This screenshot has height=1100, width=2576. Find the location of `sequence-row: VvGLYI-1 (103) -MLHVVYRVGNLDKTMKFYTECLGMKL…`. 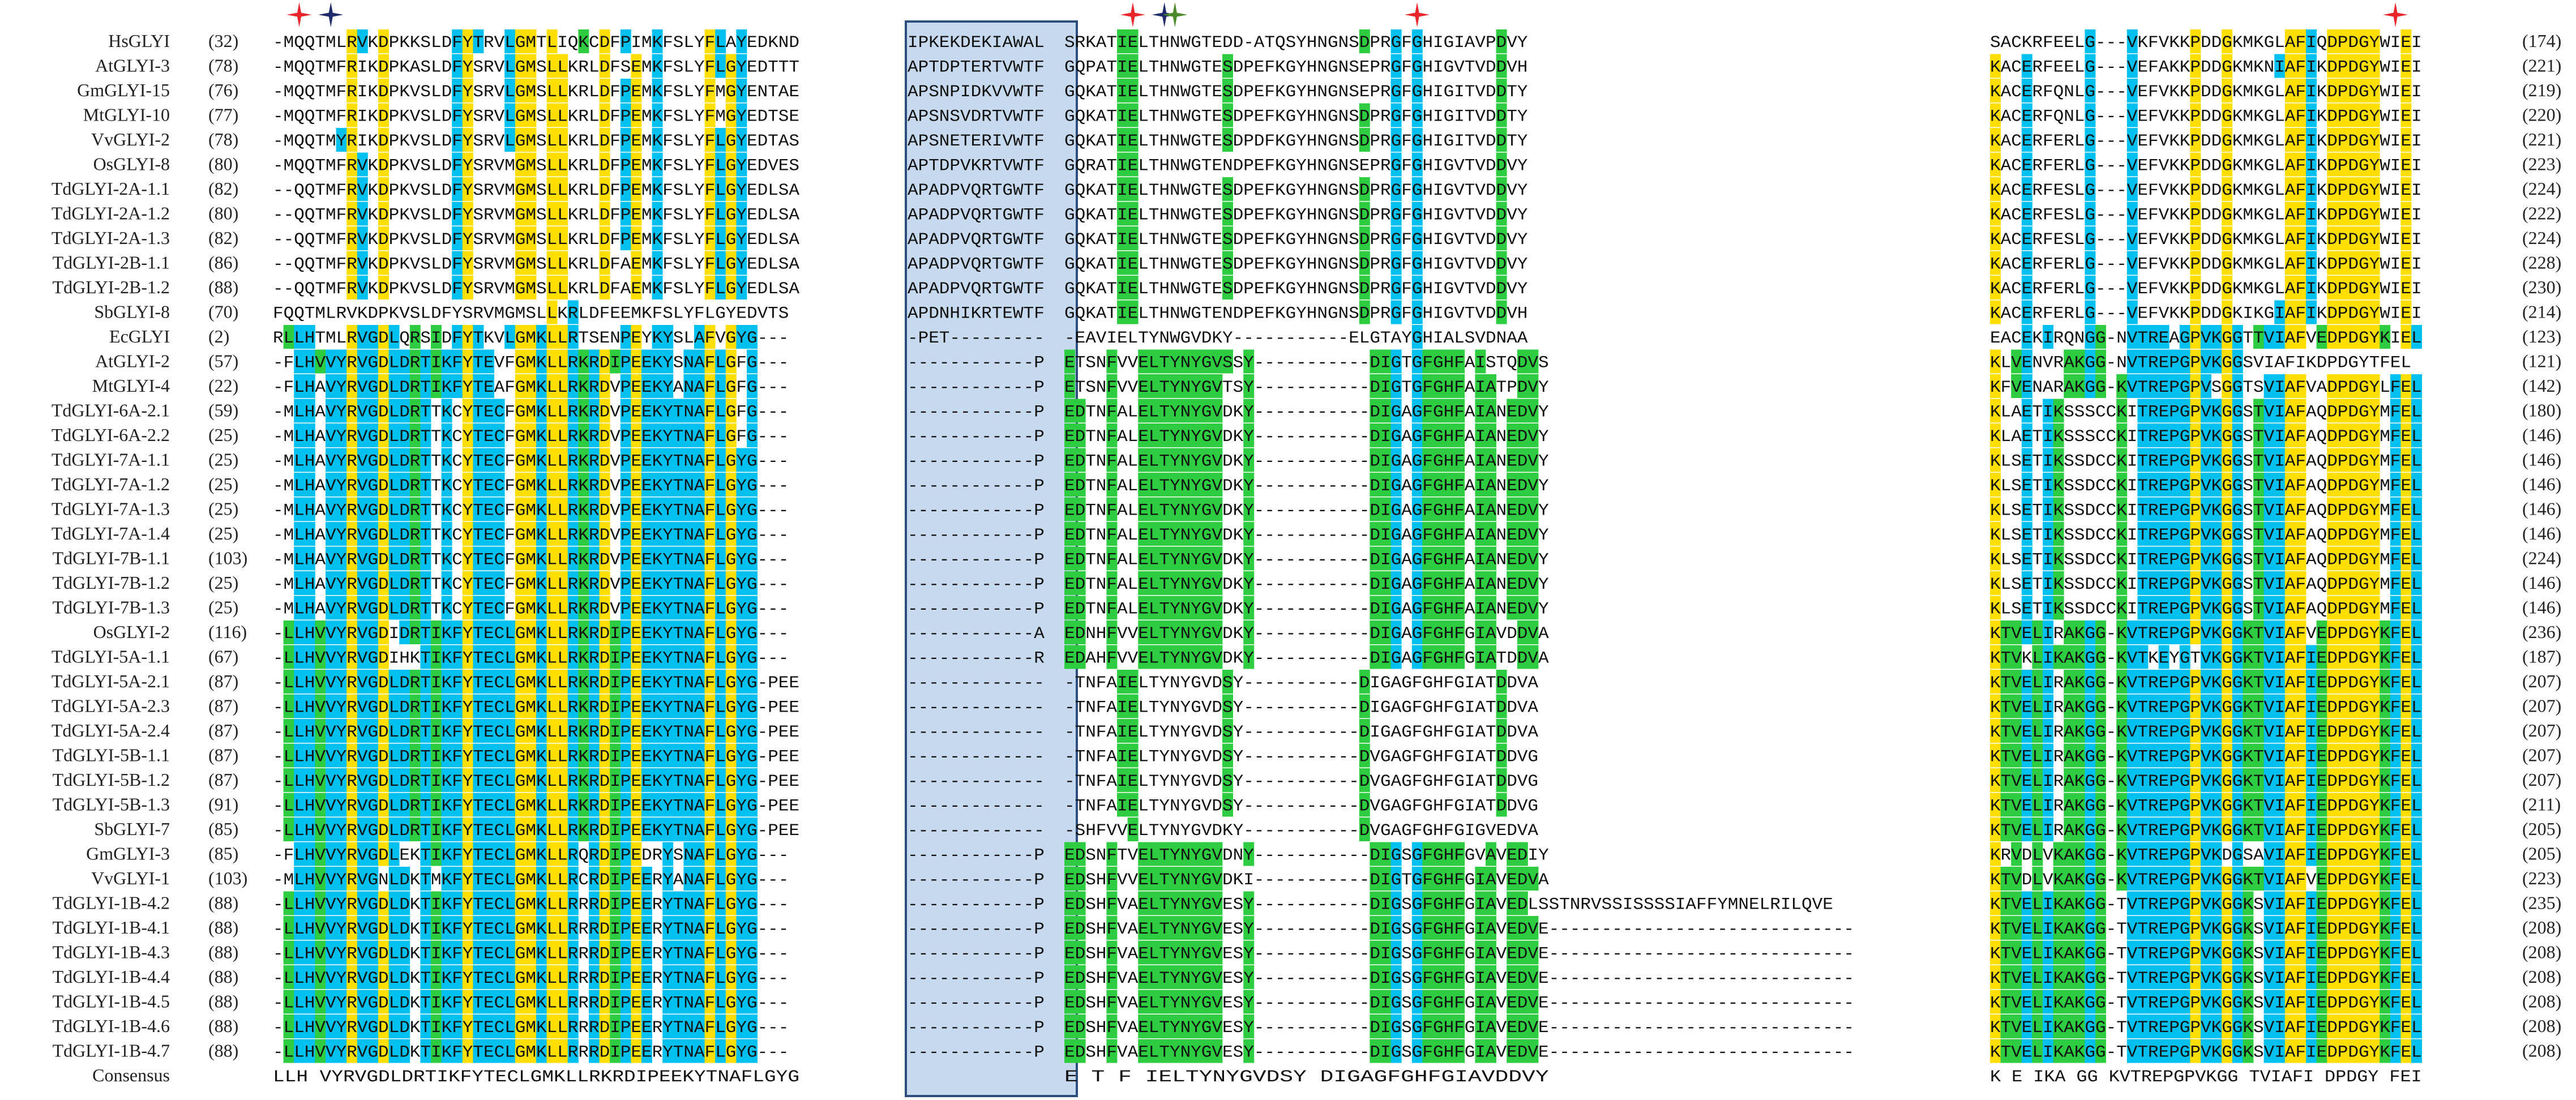

sequence-row: VvGLYI-1 (103) -MLHVVYRVGNLDKTMKFYTECLGMKL… is located at coordinates (1326, 879).